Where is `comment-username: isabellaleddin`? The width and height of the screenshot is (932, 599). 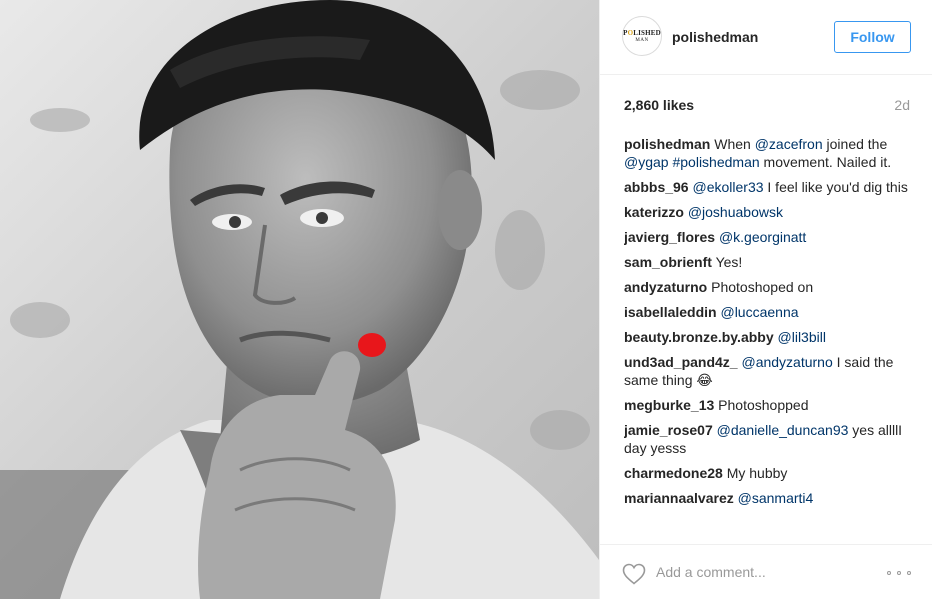 comment-username: isabellaleddin is located at coordinates (670, 312).